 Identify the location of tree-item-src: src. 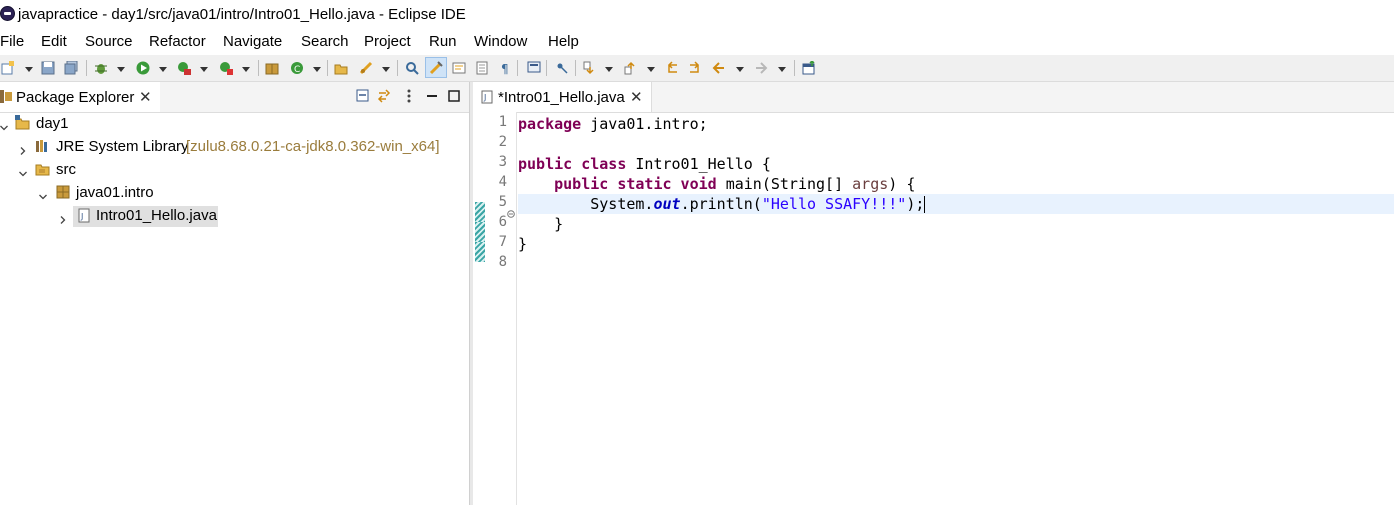
(234, 171).